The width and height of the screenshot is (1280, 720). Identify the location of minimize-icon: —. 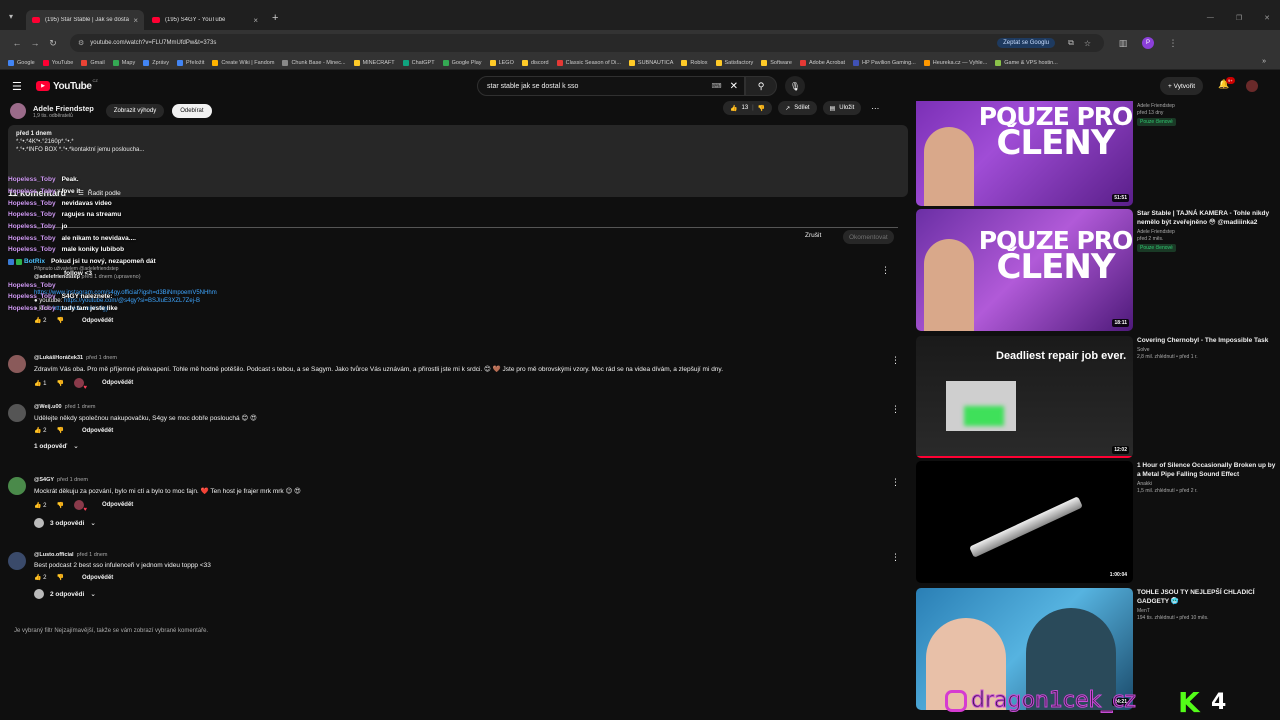
(1210, 18).